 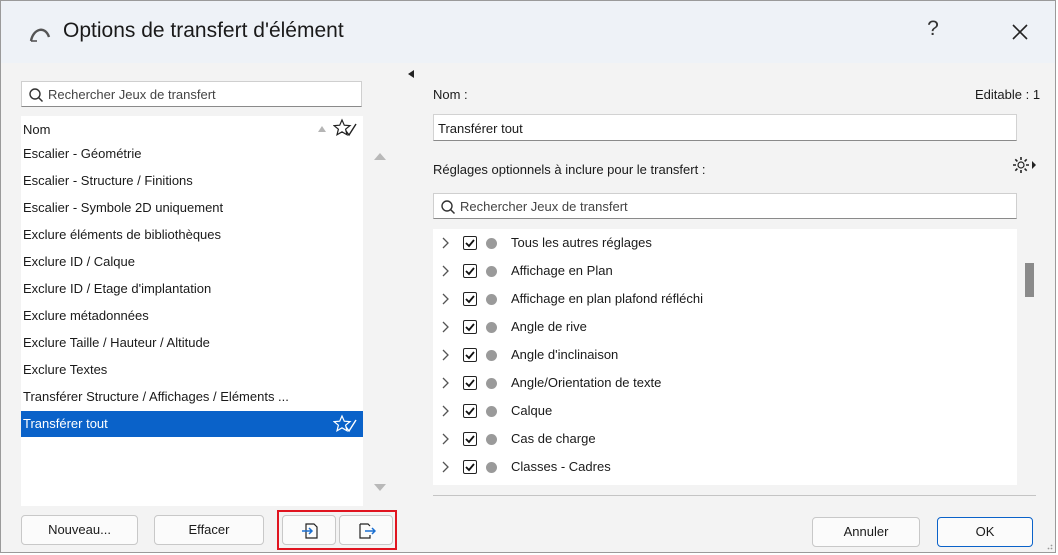 I want to click on list-item-label: Exclure éléments de bibliothèques, so click(x=122, y=234).